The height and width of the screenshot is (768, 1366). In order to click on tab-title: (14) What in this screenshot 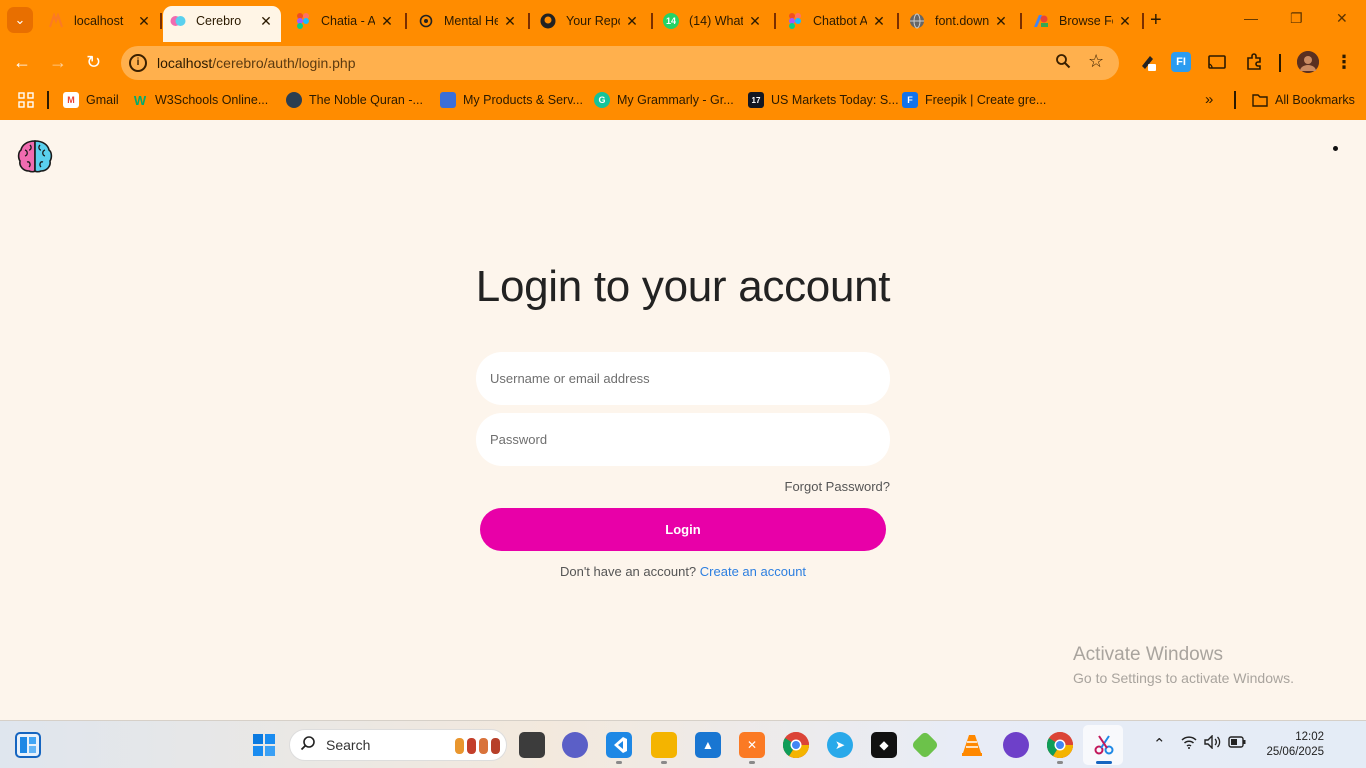, I will do `click(716, 21)`.